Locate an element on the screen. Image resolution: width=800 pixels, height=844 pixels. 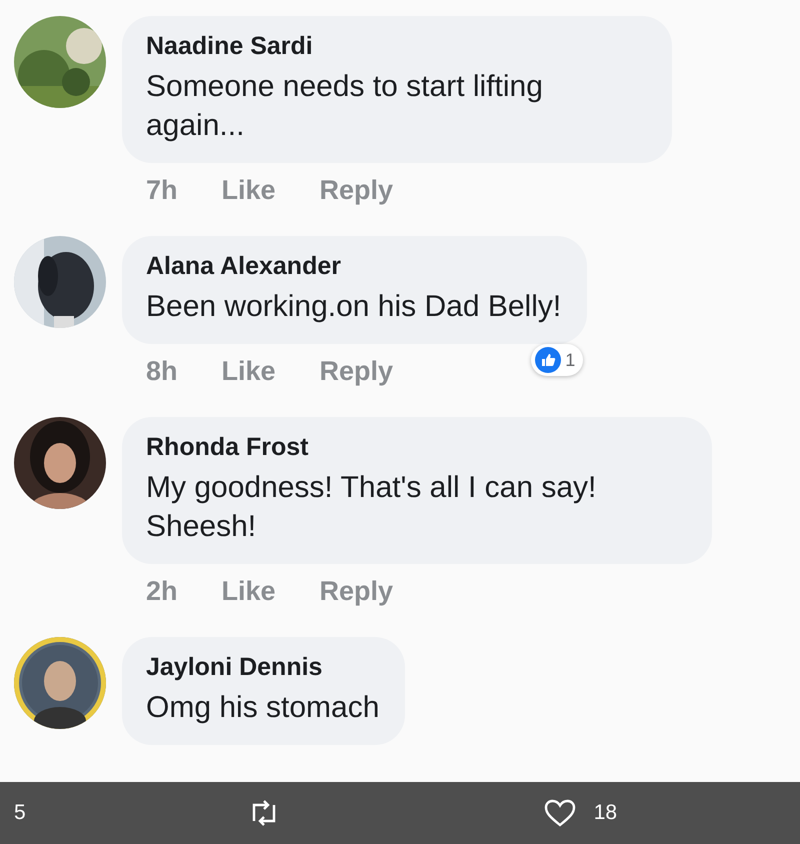
comment-text: My goodness! That's all I can say! Sheesh! is located at coordinates (372, 507).